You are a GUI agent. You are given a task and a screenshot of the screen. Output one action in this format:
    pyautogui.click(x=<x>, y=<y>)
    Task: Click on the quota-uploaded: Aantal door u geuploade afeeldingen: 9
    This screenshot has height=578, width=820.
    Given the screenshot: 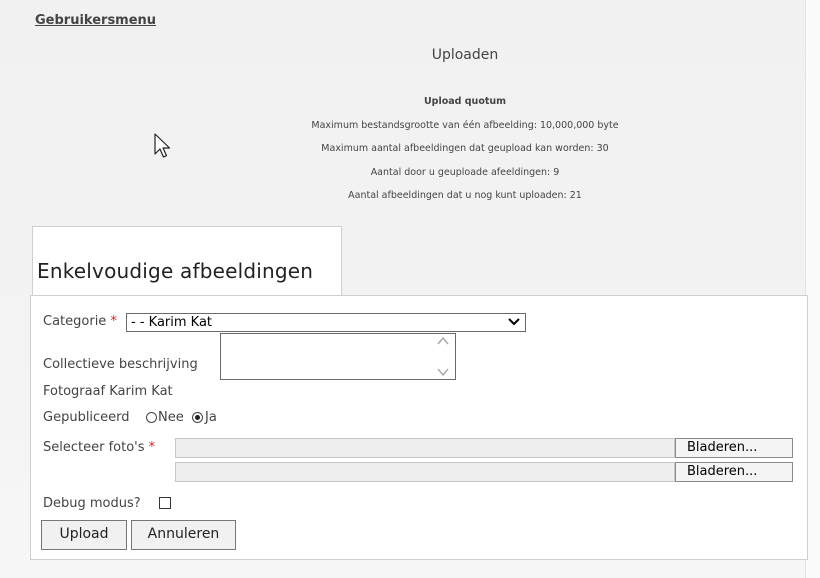 What is the action you would take?
    pyautogui.click(x=465, y=172)
    